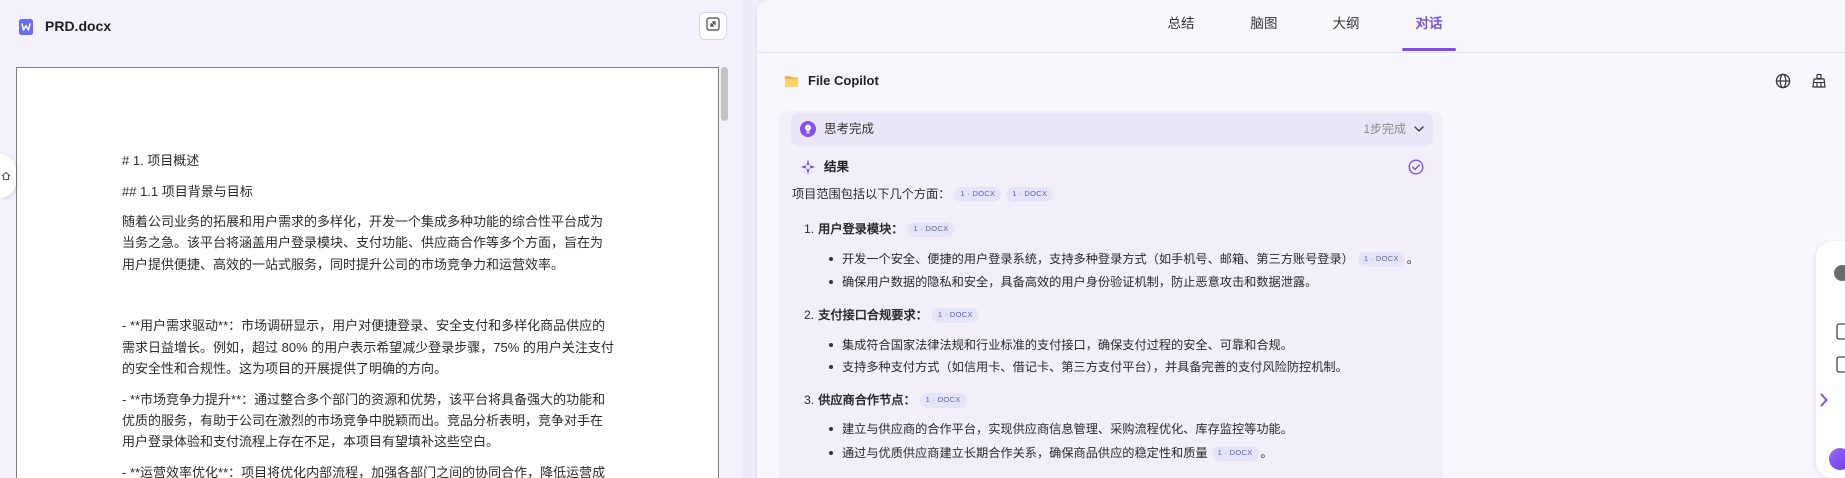 This screenshot has height=478, width=1845. What do you see at coordinates (861, 229) in the screenshot?
I see `section-title: 用户登录模块：` at bounding box center [861, 229].